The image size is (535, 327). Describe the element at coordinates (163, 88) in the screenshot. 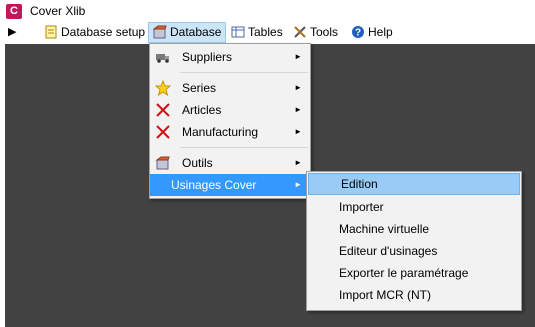

I see `star-icon` at that location.